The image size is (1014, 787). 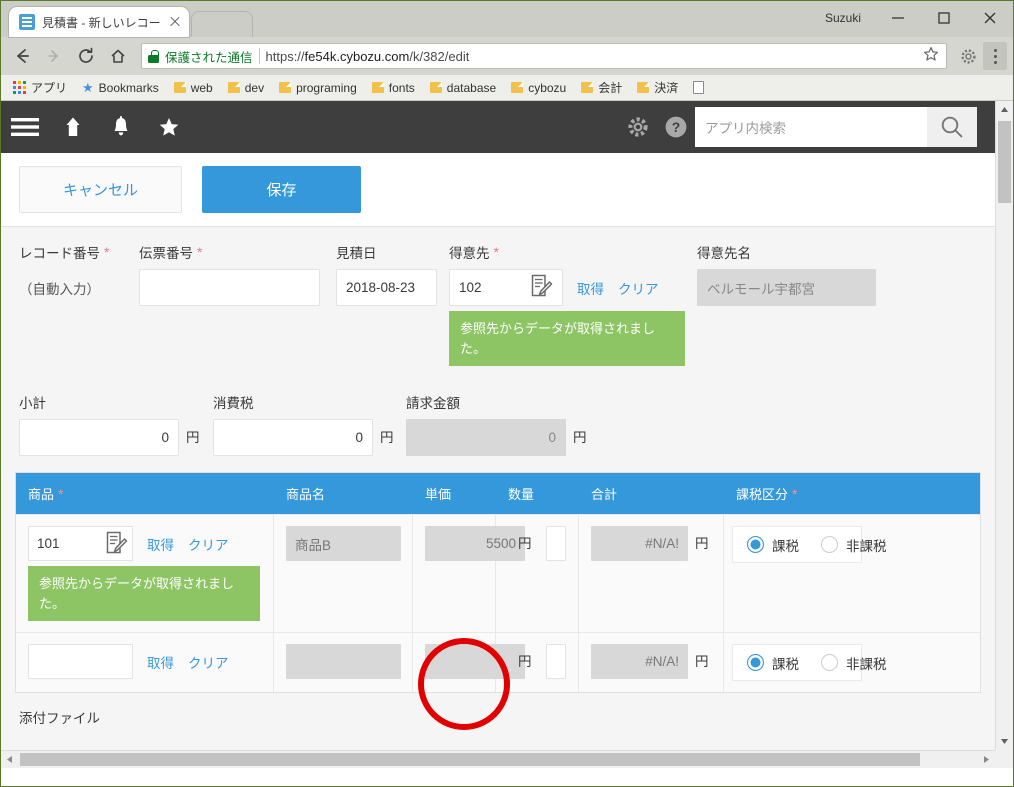 What do you see at coordinates (121, 127) in the screenshot?
I see `bell-notification-icon` at bounding box center [121, 127].